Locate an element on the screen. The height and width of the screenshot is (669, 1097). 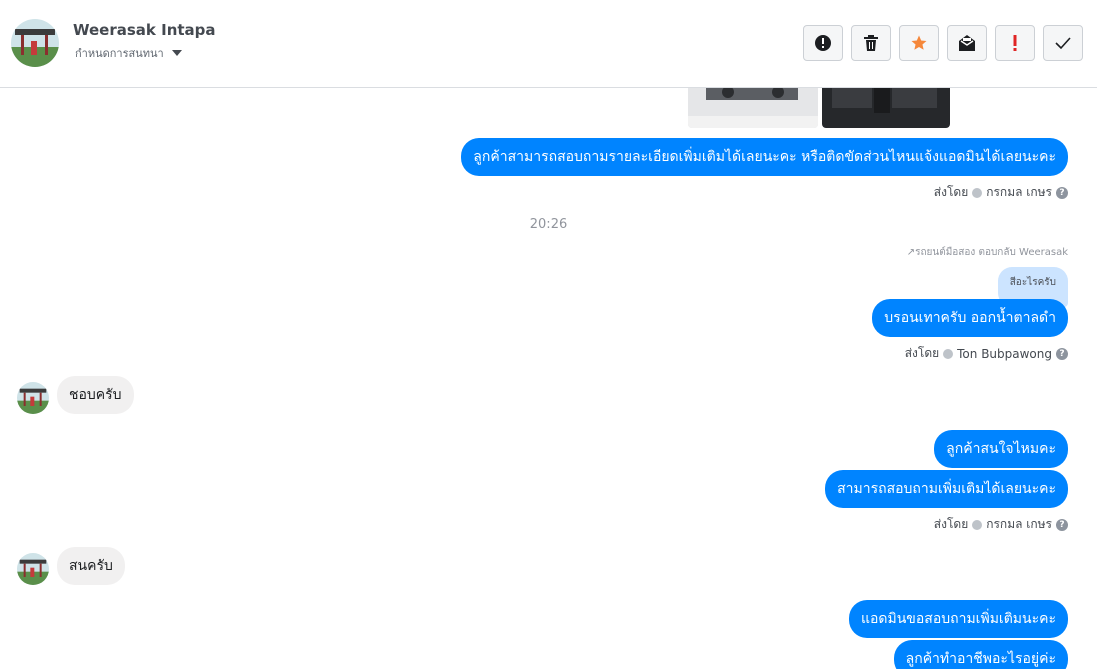
check-icon is located at coordinates (1063, 43).